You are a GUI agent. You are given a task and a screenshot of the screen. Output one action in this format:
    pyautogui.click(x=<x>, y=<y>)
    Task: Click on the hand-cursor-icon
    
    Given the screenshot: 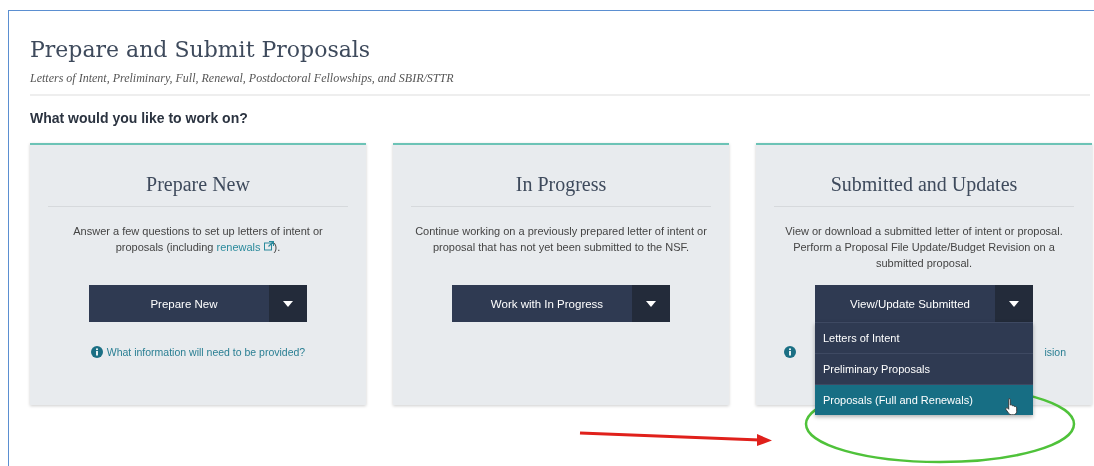 What is the action you would take?
    pyautogui.click(x=1012, y=406)
    